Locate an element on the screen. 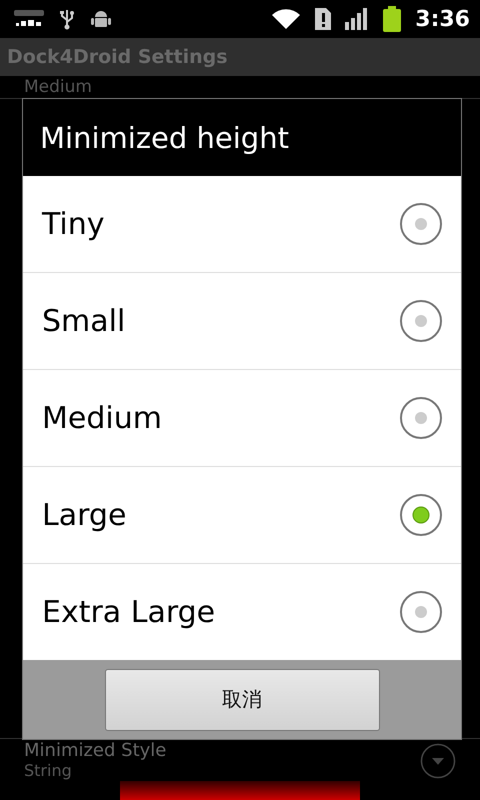  option-label: Tiny is located at coordinates (73, 224).